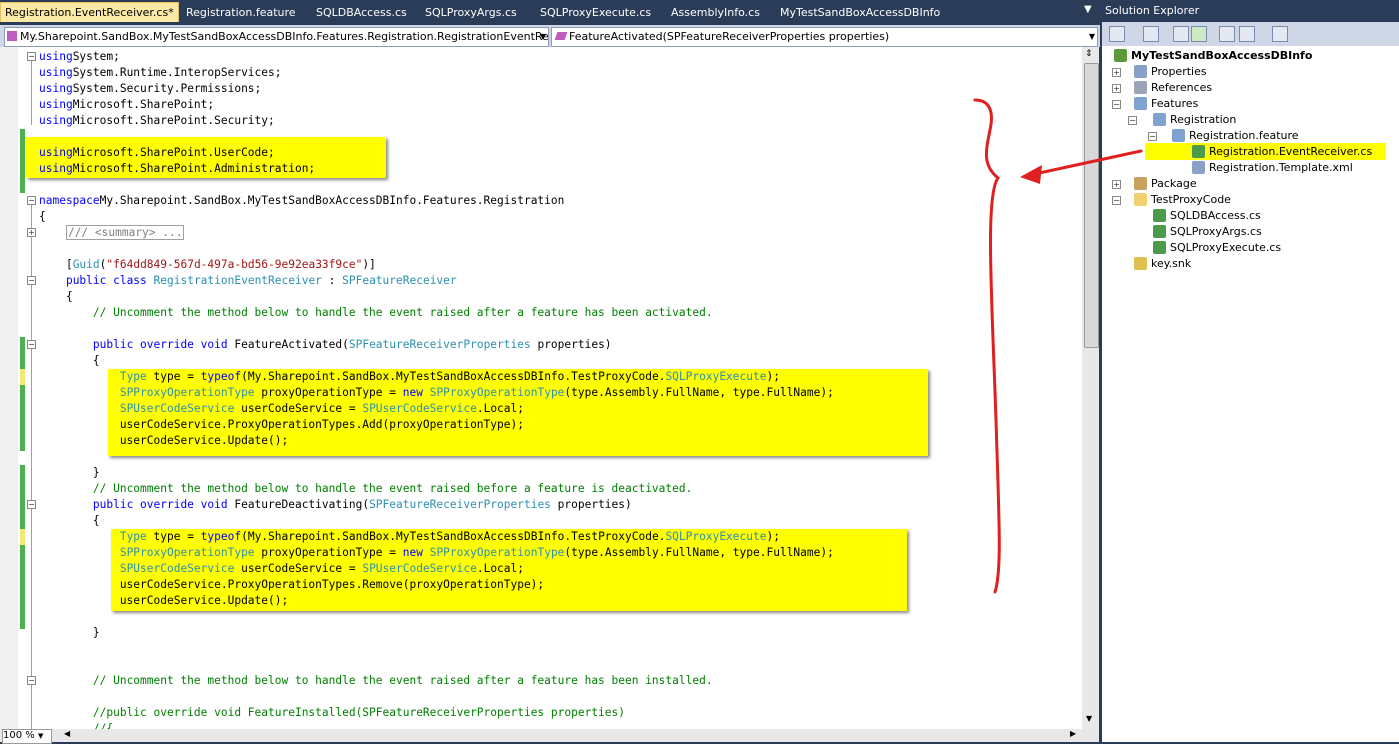 This screenshot has width=1399, height=744. I want to click on tab-list-dropdown-icon: ▼, so click(1088, 9).